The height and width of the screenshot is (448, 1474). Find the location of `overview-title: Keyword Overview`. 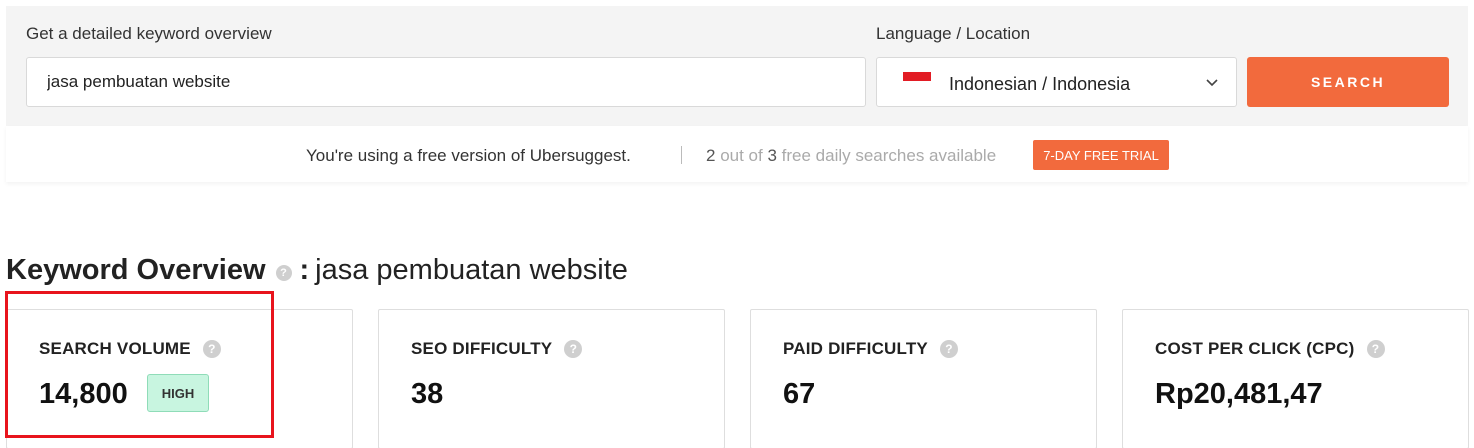

overview-title: Keyword Overview is located at coordinates (136, 270).